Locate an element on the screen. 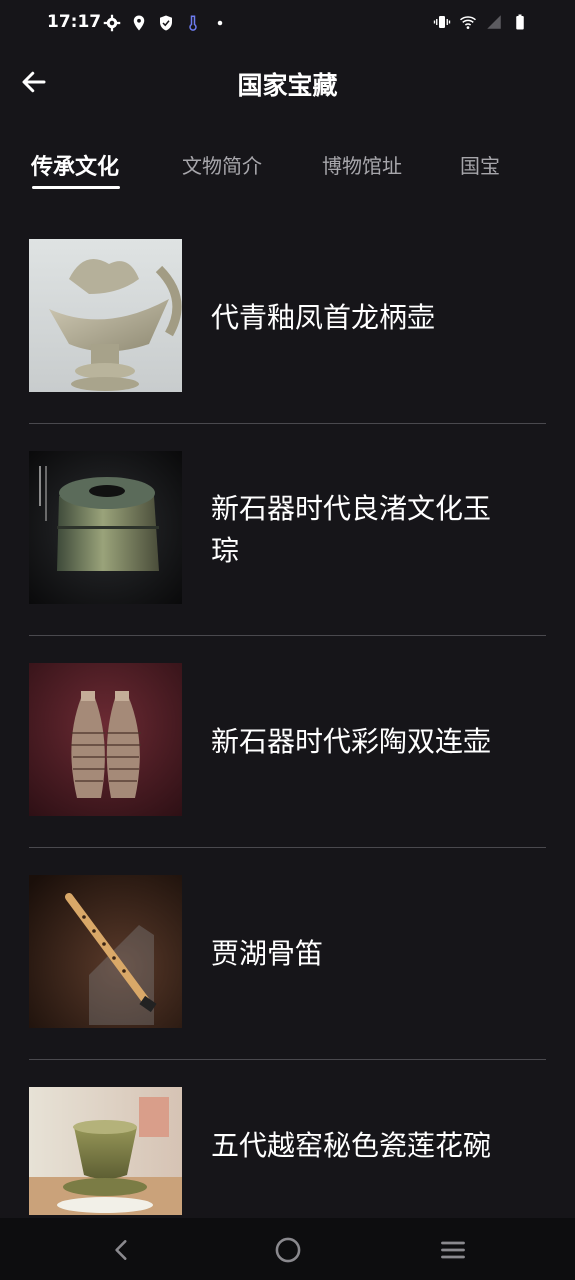 The width and height of the screenshot is (575, 1280). shield-icon is located at coordinates (166, 23).